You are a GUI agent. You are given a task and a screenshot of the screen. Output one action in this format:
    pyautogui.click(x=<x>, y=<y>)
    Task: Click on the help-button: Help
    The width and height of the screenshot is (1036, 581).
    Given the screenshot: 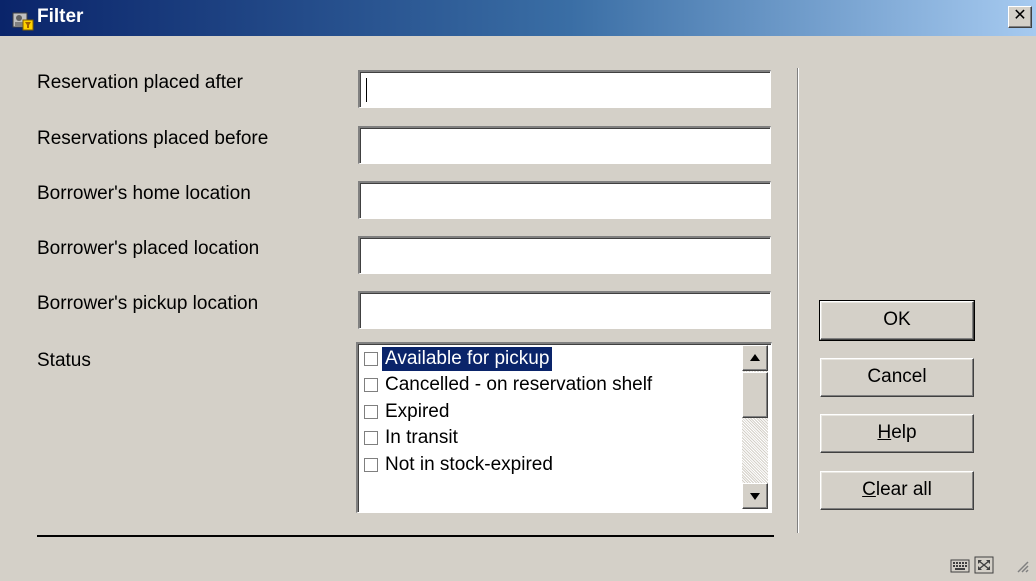 What is the action you would take?
    pyautogui.click(x=897, y=433)
    